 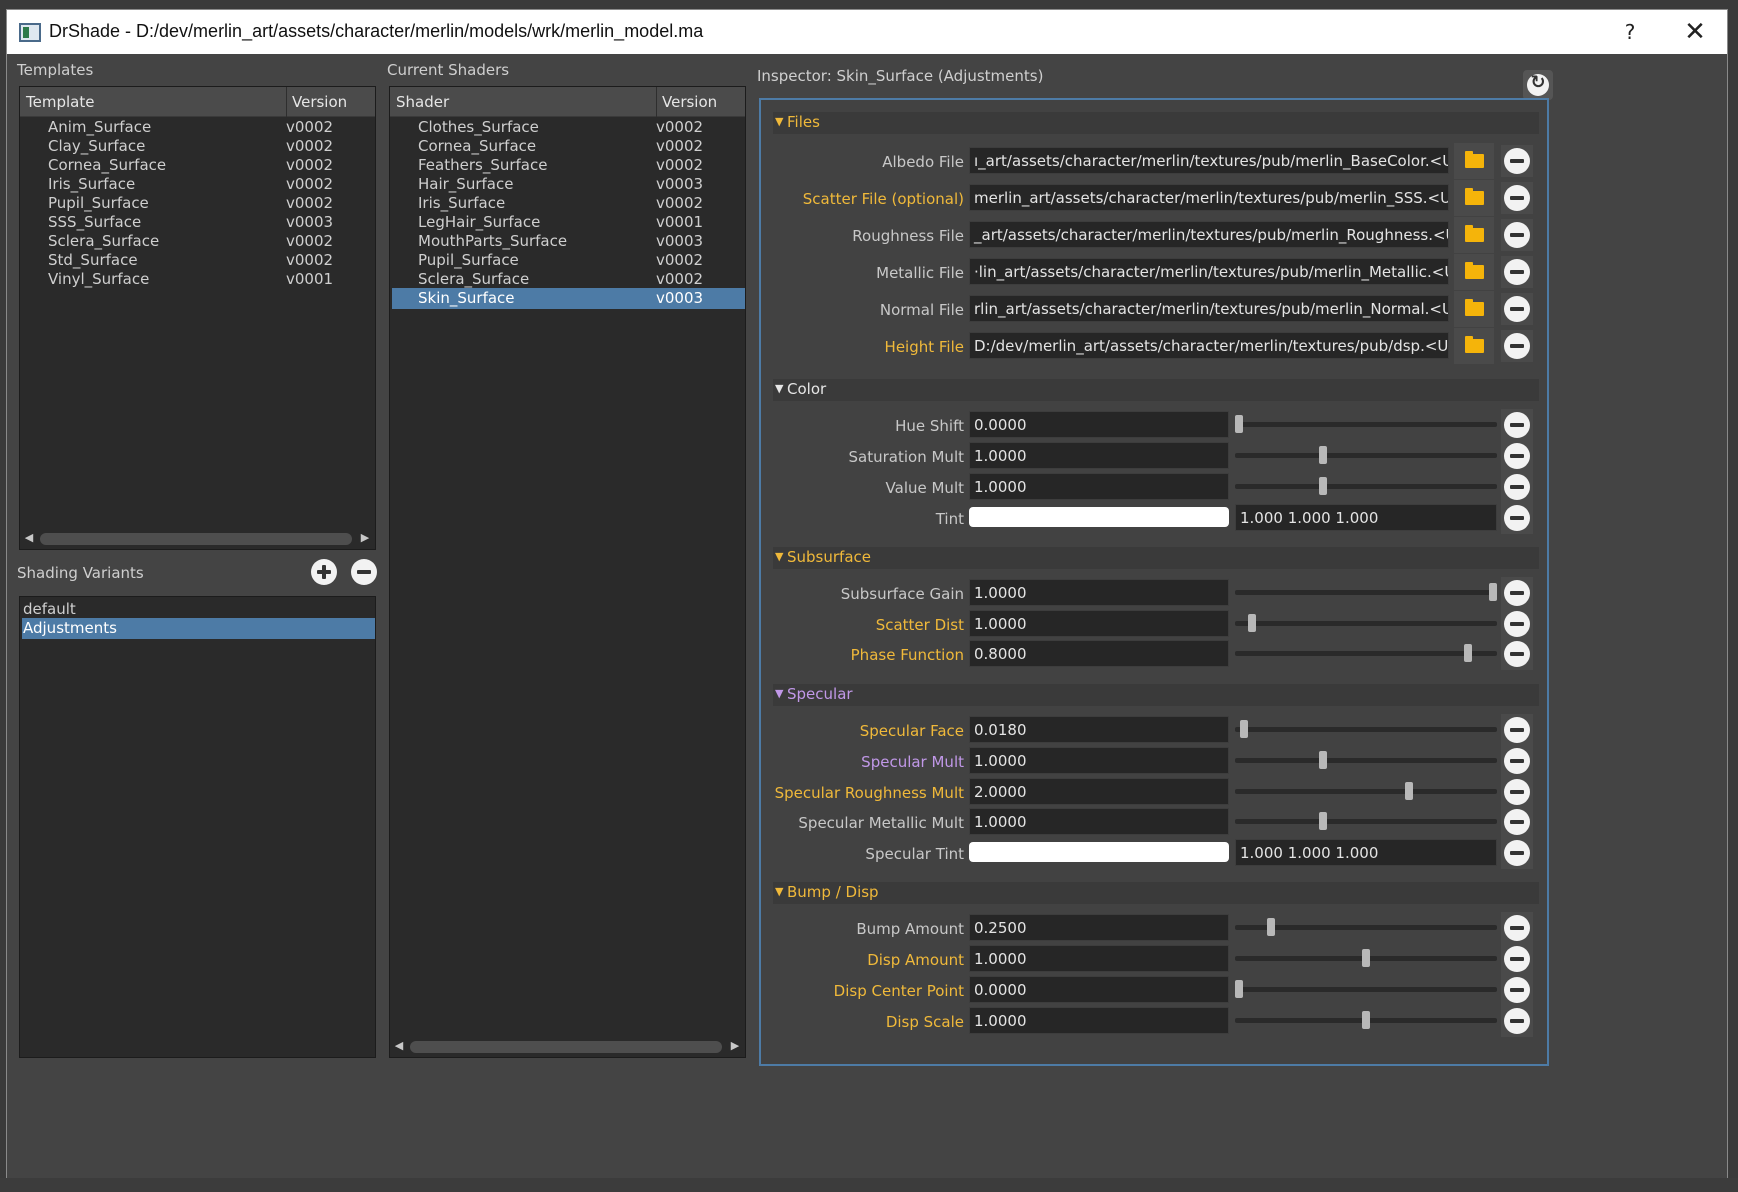 What do you see at coordinates (1538, 85) in the screenshot?
I see `refresh-button` at bounding box center [1538, 85].